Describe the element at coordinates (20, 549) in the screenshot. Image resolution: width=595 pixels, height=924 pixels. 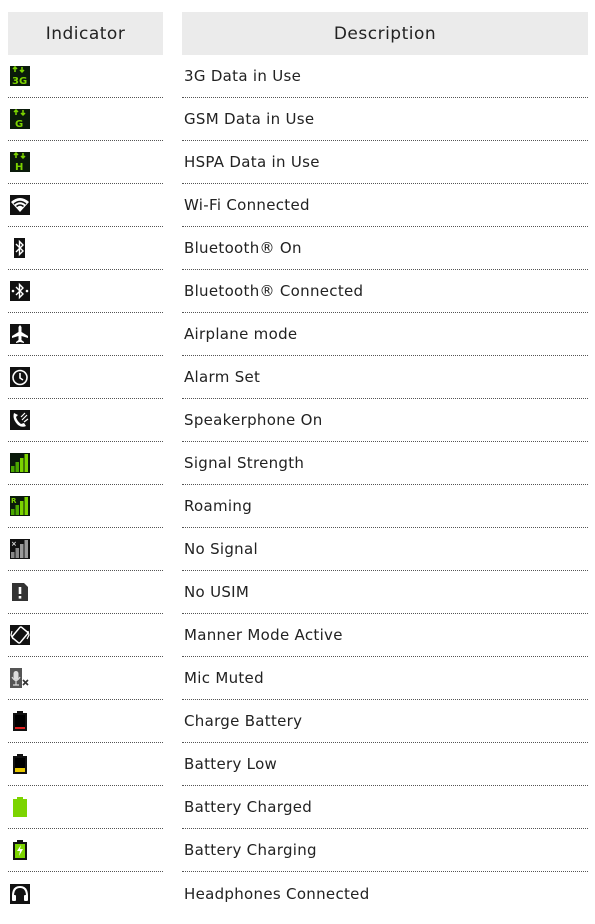
I see `no-signal-icon: ×` at that location.